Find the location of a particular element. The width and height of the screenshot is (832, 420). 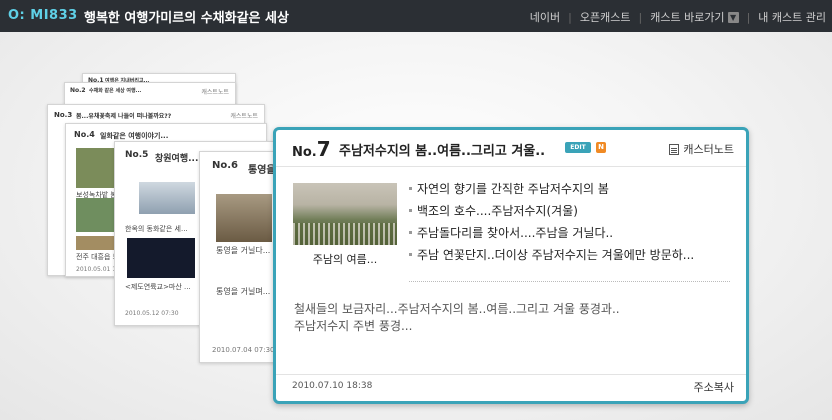

card-footer: 2010.07.10 18:38 주소복사 is located at coordinates (511, 387).